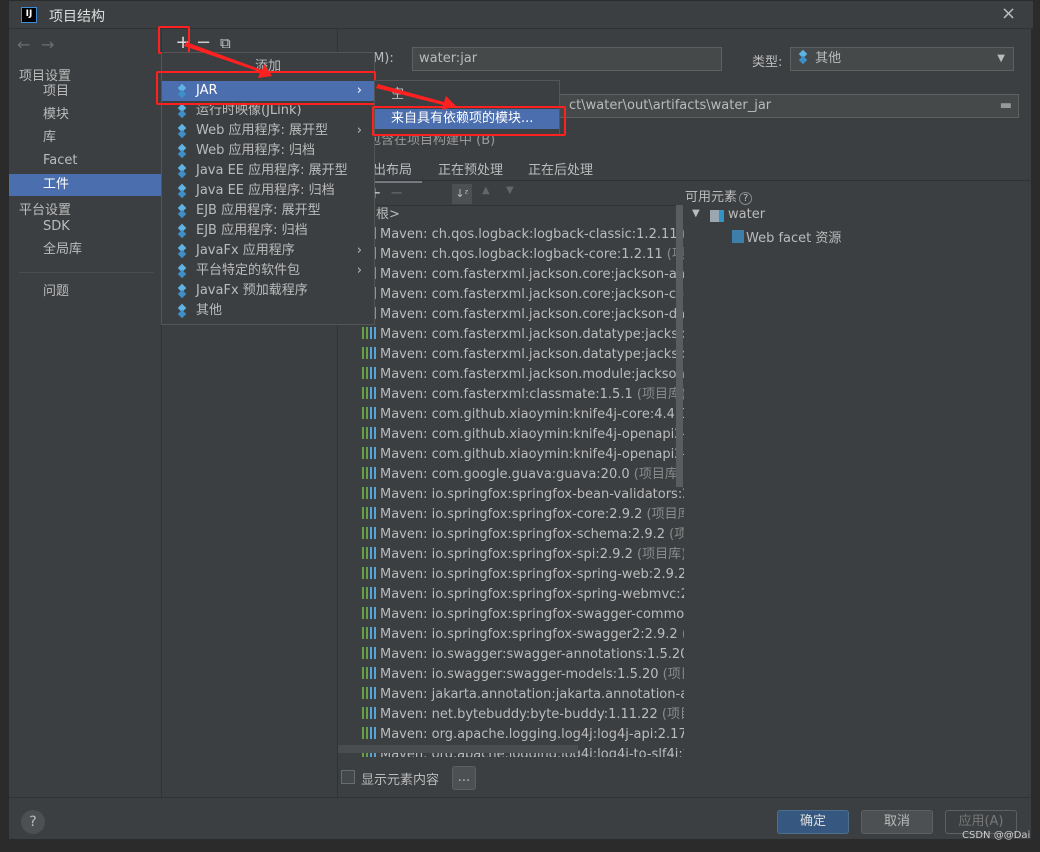 The image size is (1040, 852). I want to click on watermark: CSDN @@Dai, so click(996, 835).